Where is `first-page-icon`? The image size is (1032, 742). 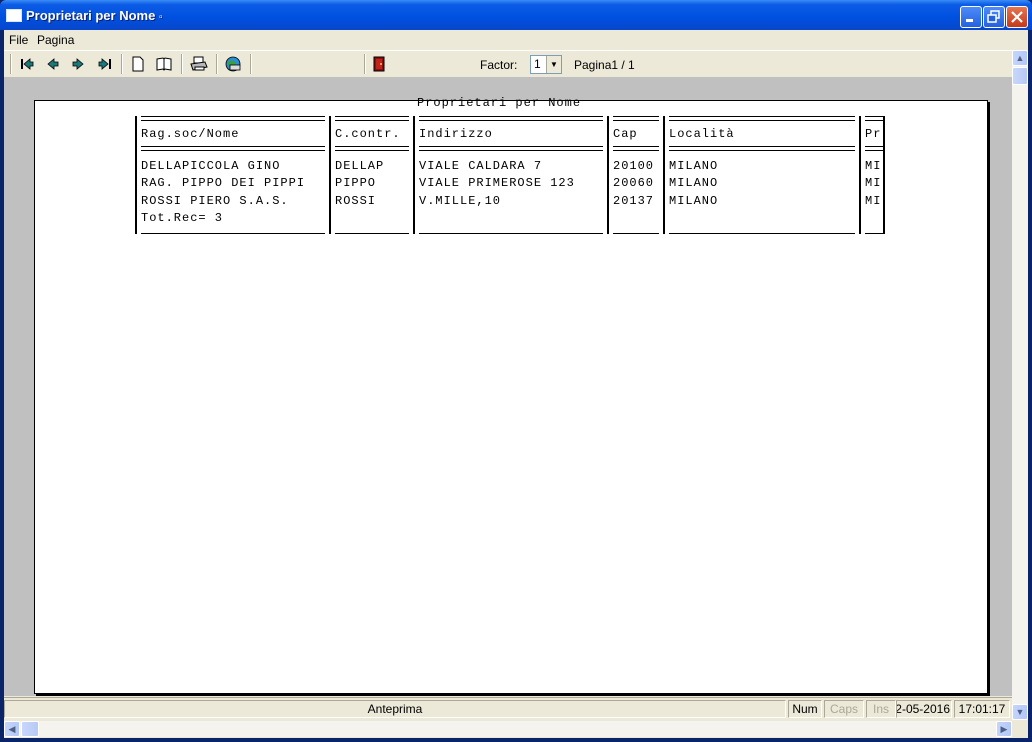
first-page-icon is located at coordinates (27, 64).